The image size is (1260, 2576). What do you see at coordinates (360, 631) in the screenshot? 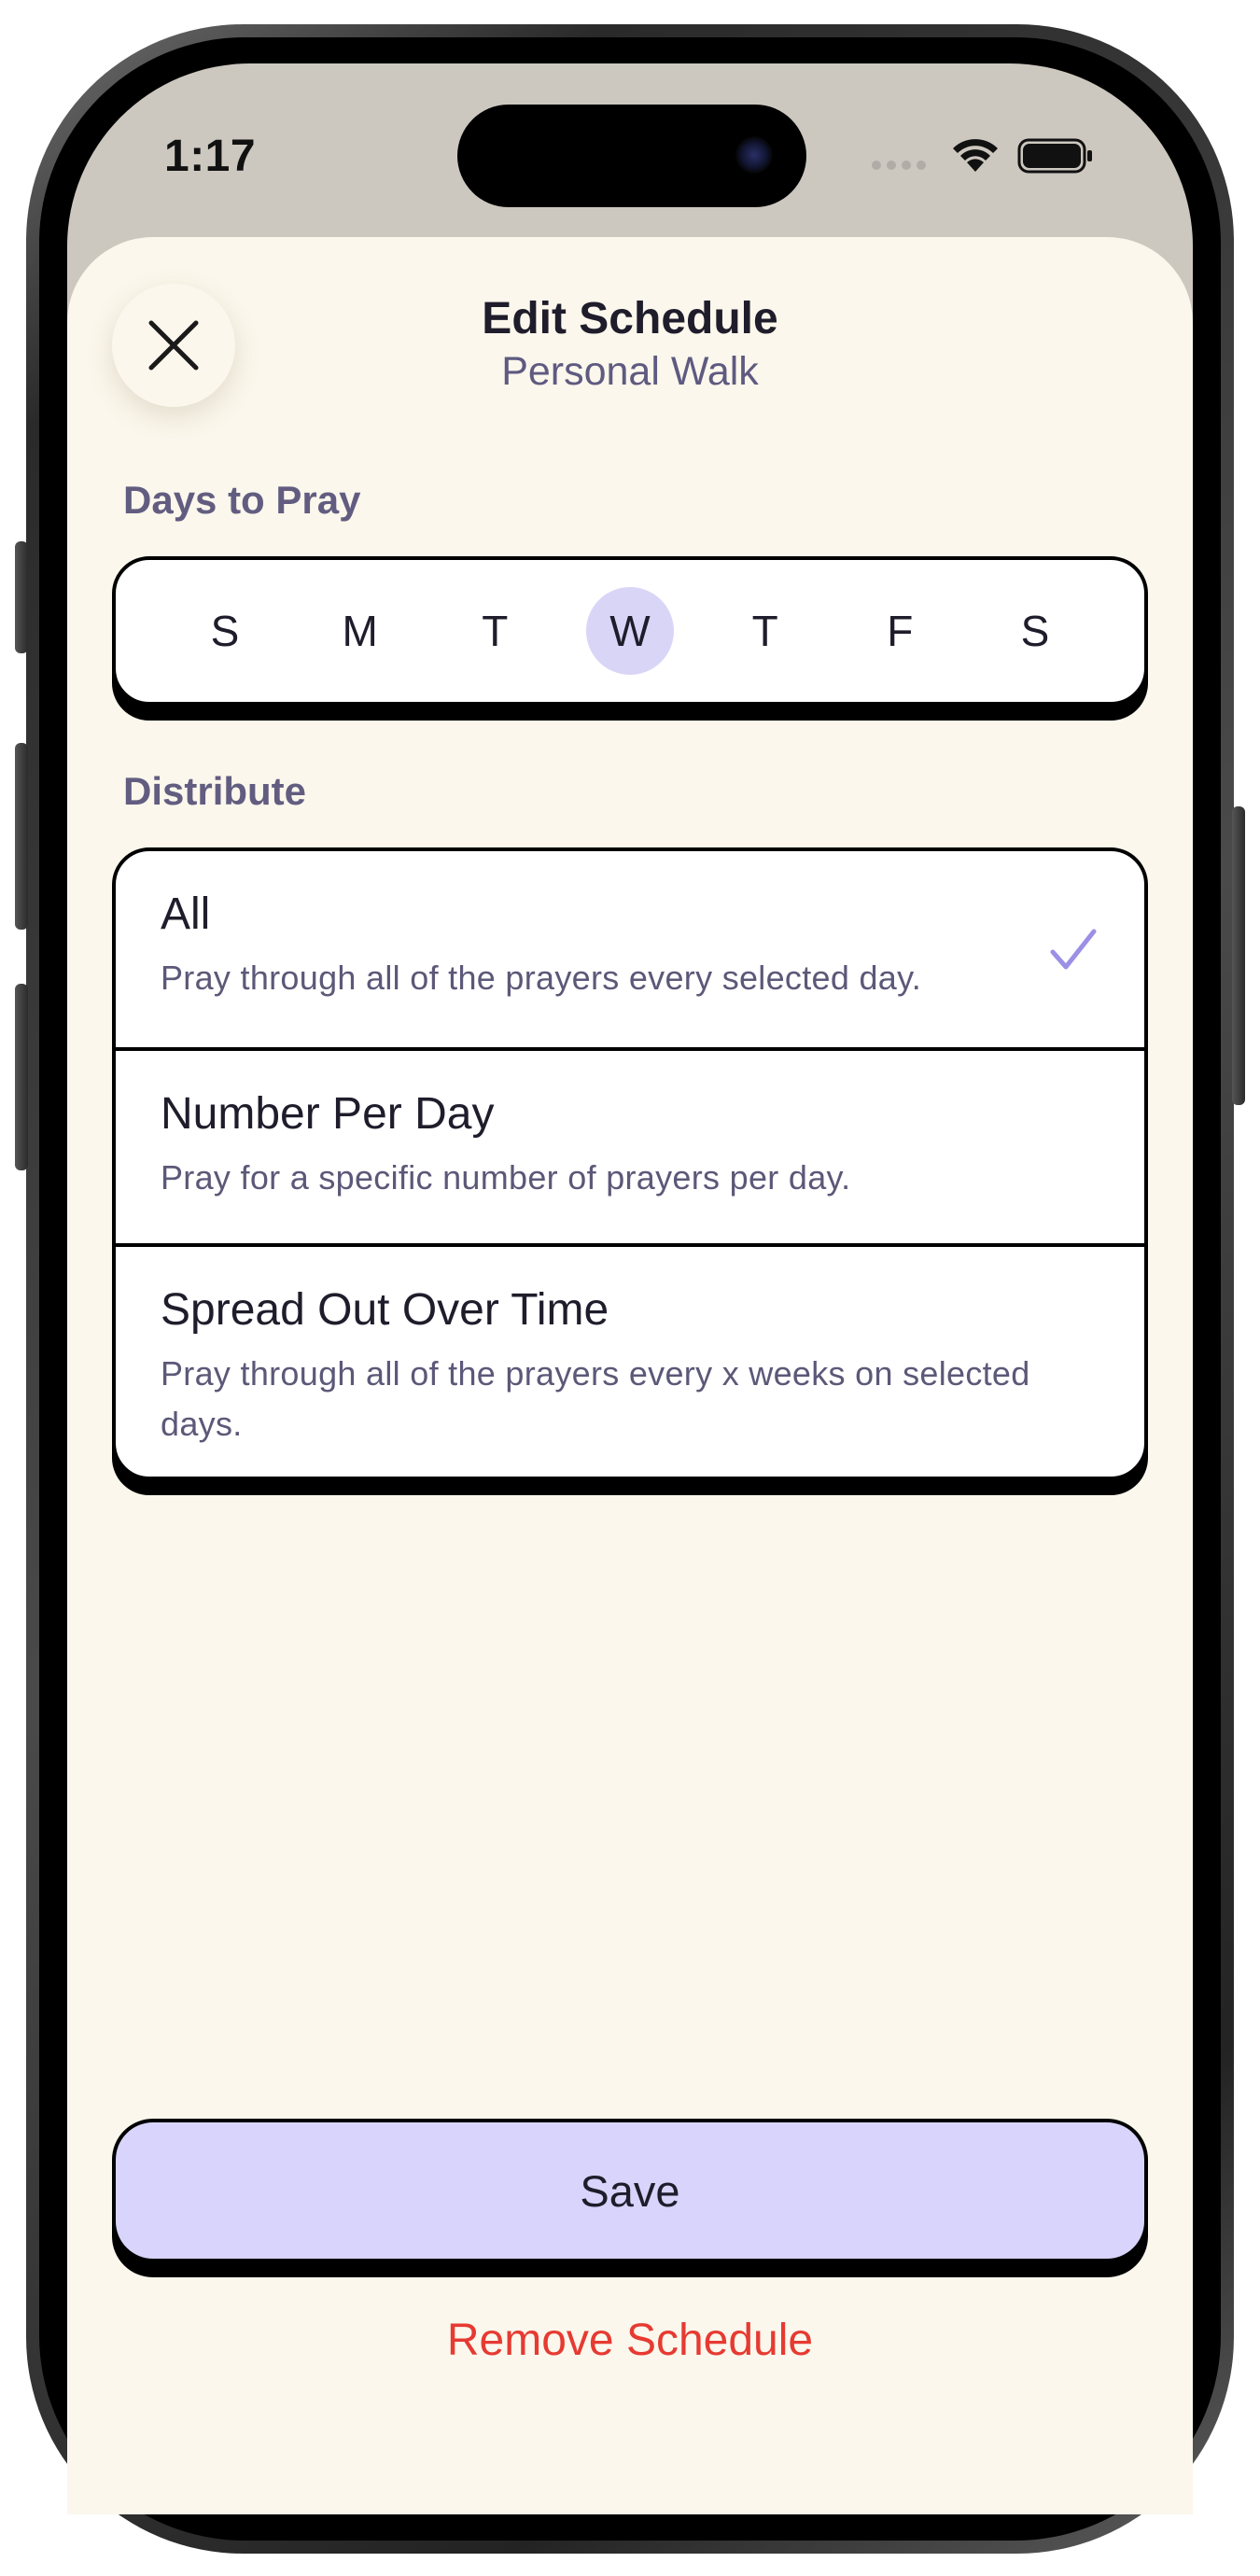
I see `day-monday: M` at bounding box center [360, 631].